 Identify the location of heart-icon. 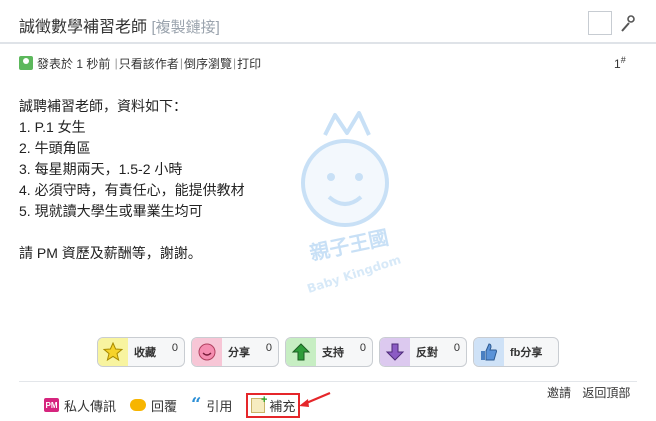
(207, 352).